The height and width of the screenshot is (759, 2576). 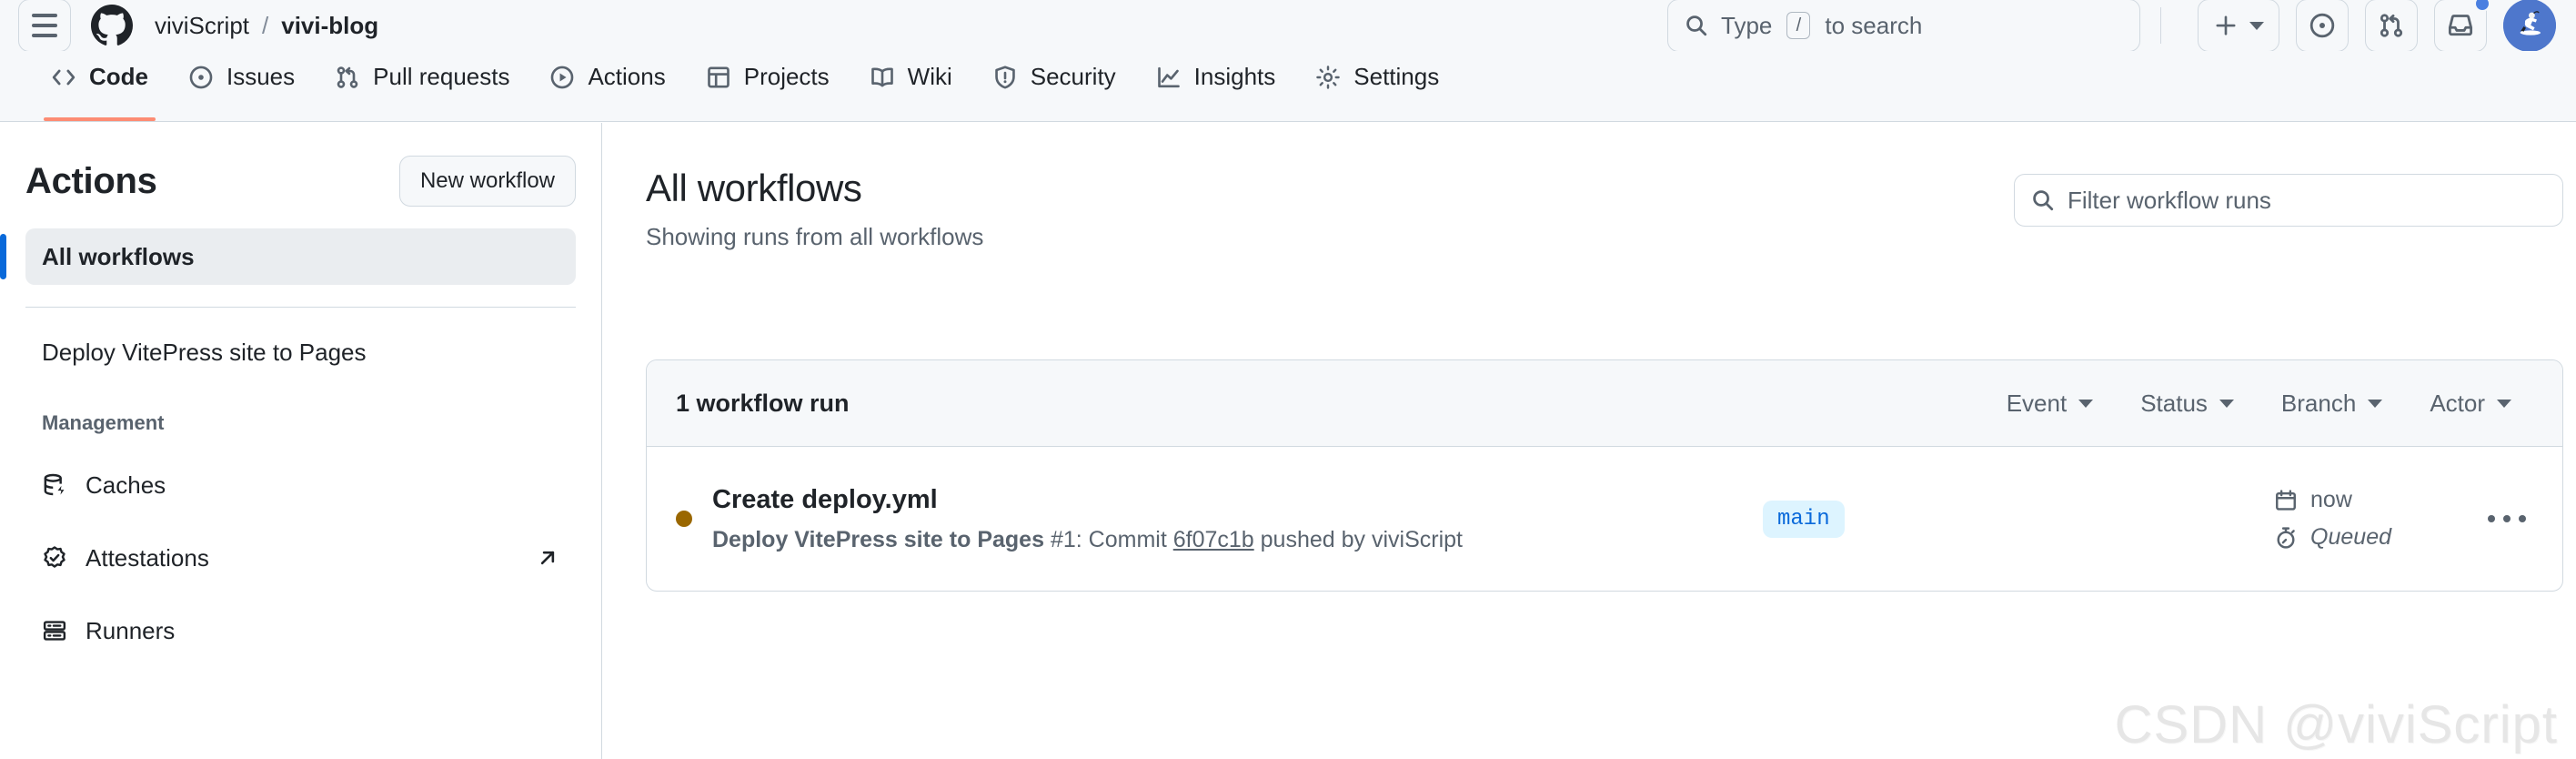 What do you see at coordinates (763, 403) in the screenshot?
I see `workflow-run-count: 1 workflow run` at bounding box center [763, 403].